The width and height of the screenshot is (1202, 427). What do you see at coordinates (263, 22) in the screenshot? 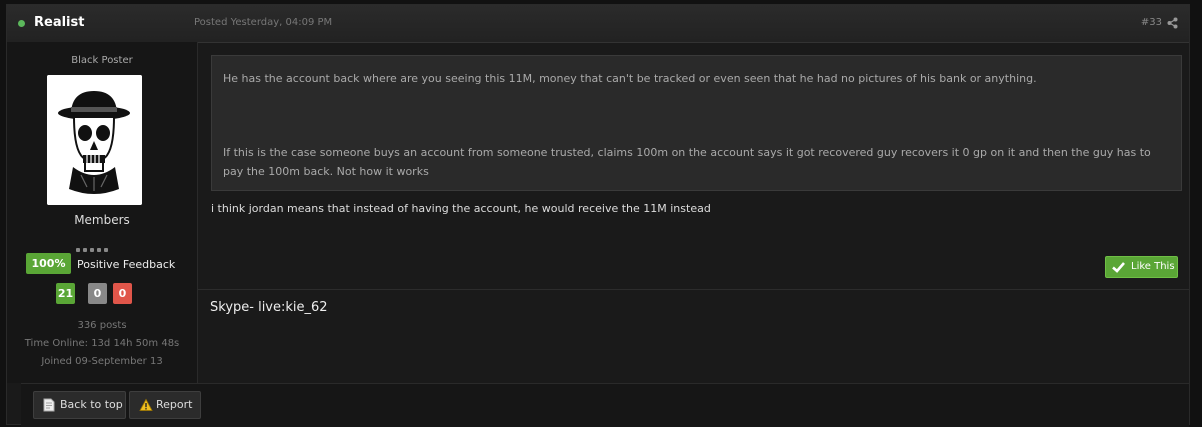
I see `post-date: Posted Yesterday, 04:09 PM` at bounding box center [263, 22].